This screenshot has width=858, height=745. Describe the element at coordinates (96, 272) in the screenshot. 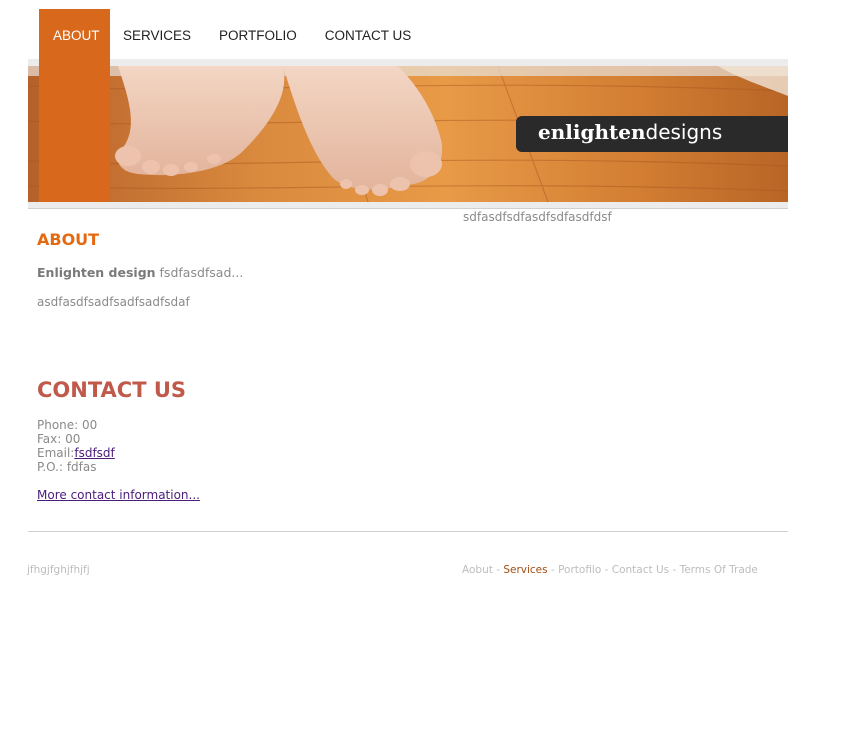

I see `about-bold-text: Enlighten design` at that location.